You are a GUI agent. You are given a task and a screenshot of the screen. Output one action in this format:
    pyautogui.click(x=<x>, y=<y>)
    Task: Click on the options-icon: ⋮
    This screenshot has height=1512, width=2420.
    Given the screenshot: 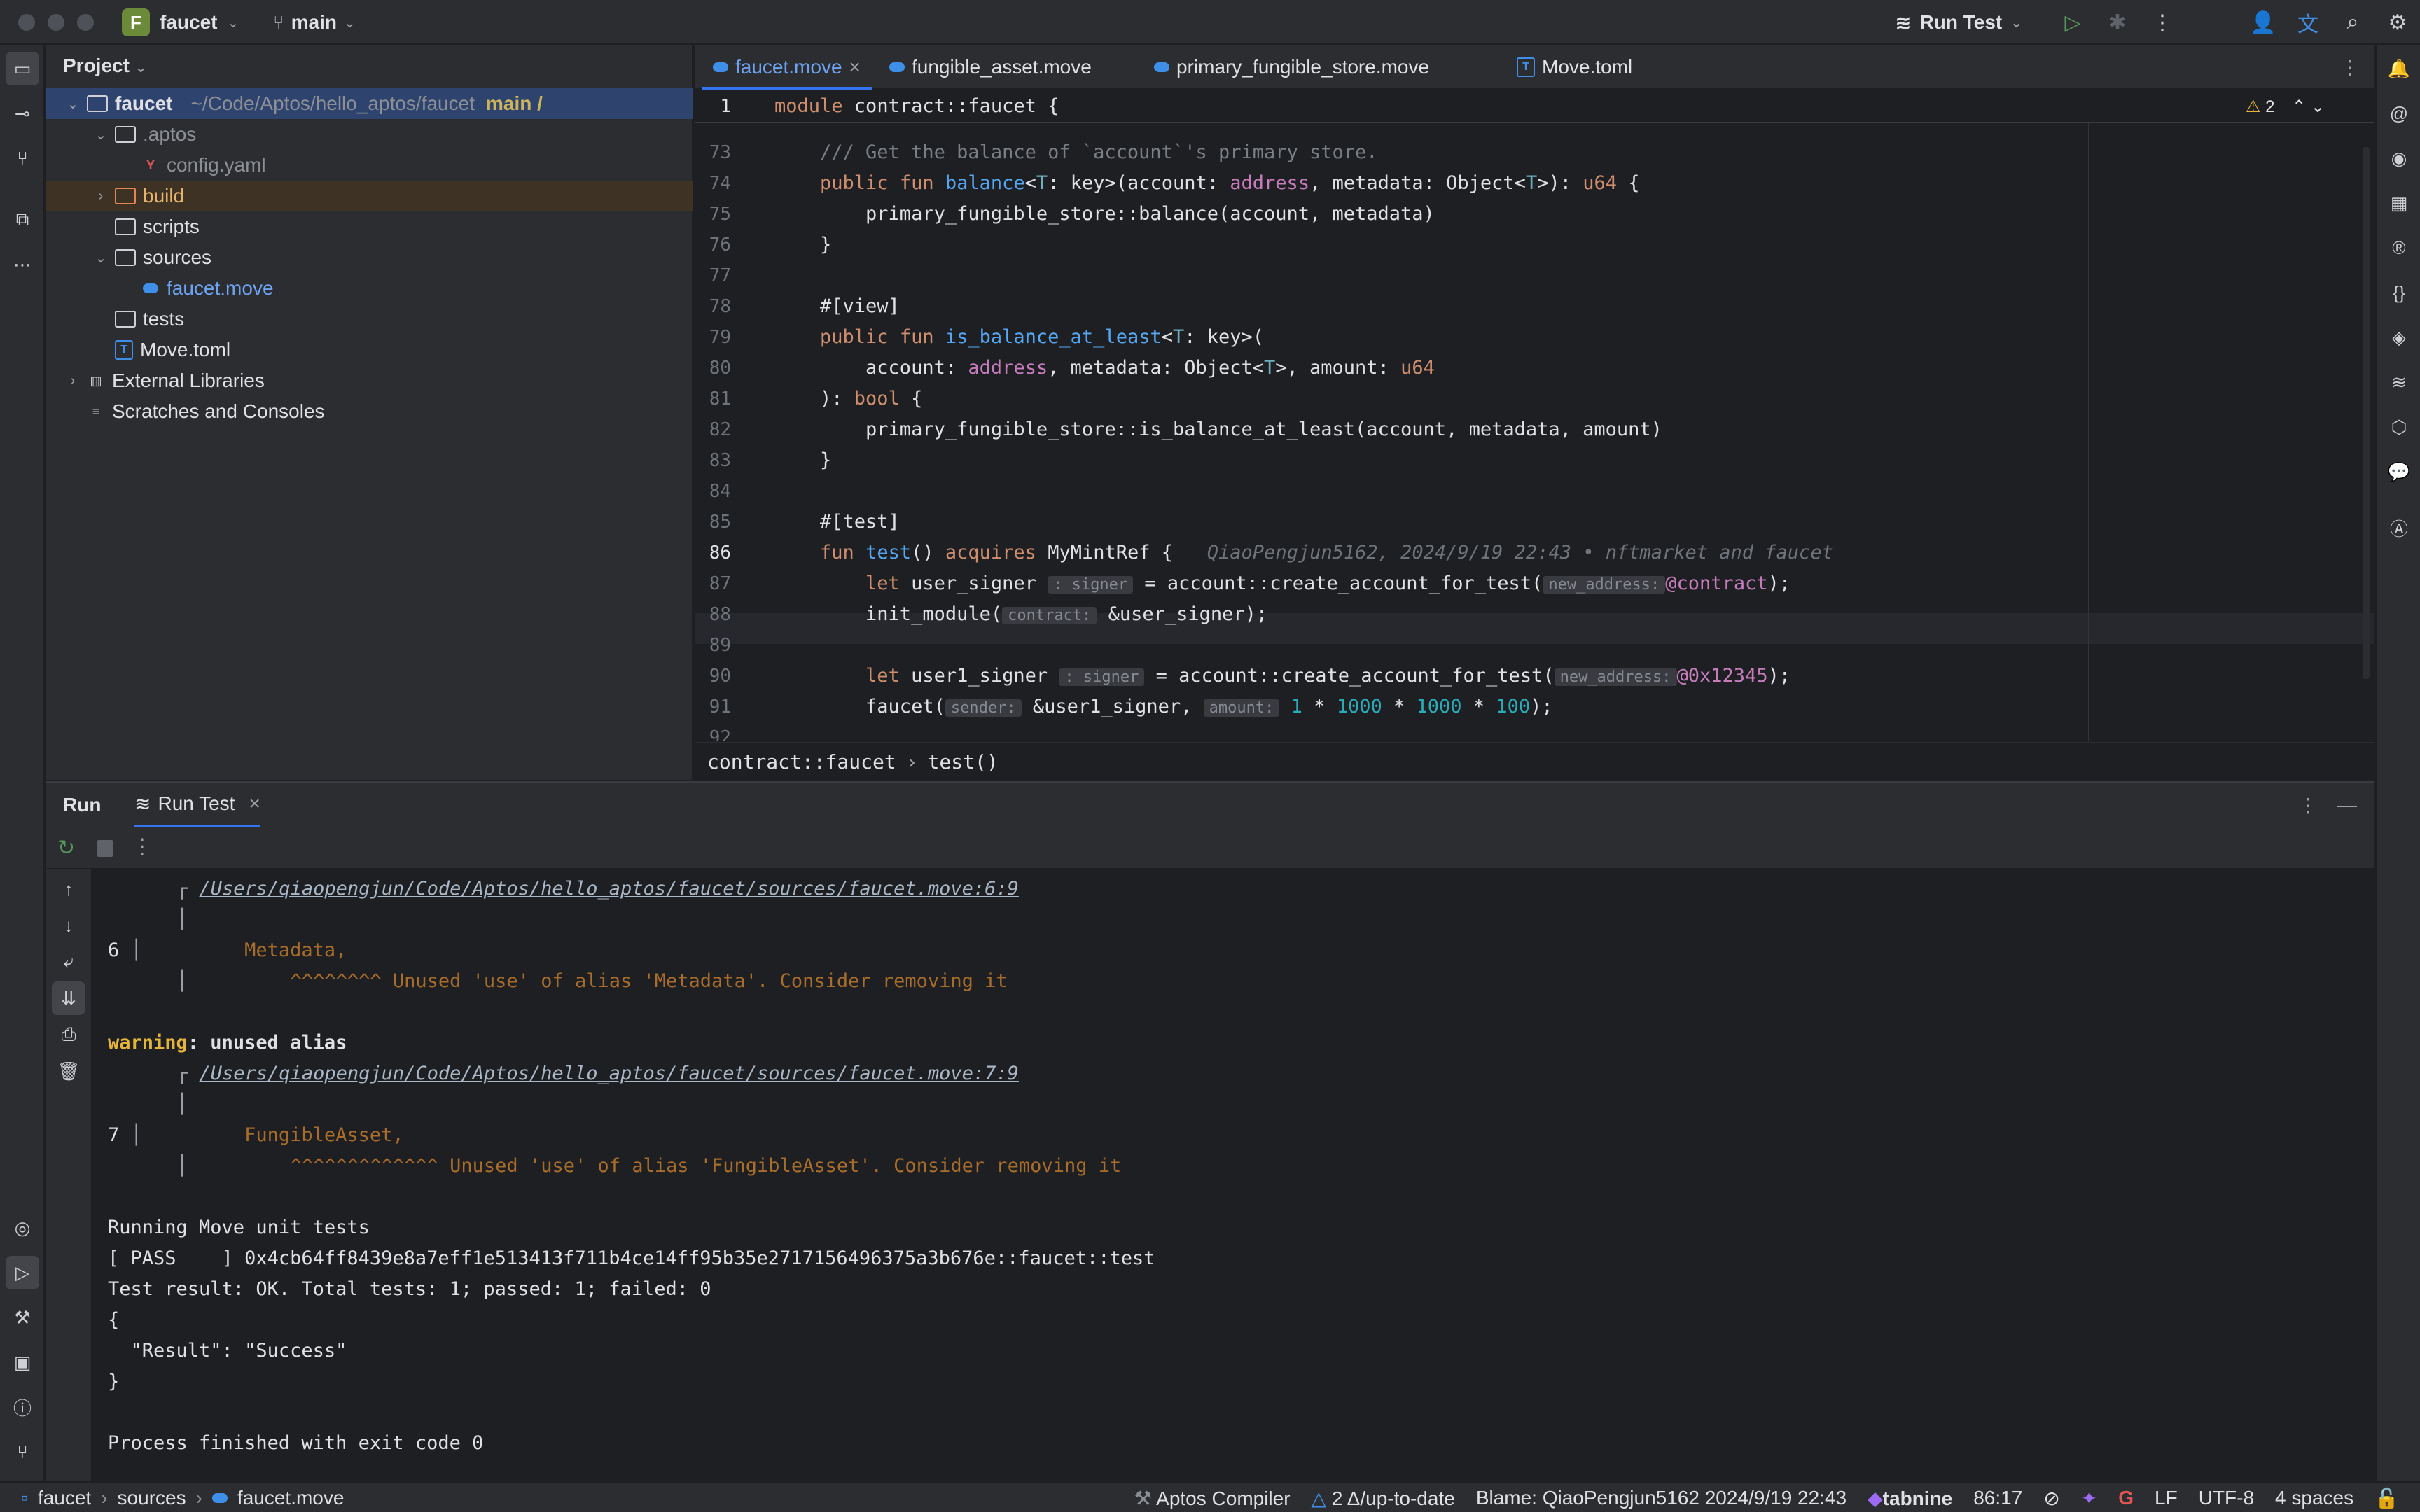 What is the action you would take?
    pyautogui.click(x=2308, y=805)
    